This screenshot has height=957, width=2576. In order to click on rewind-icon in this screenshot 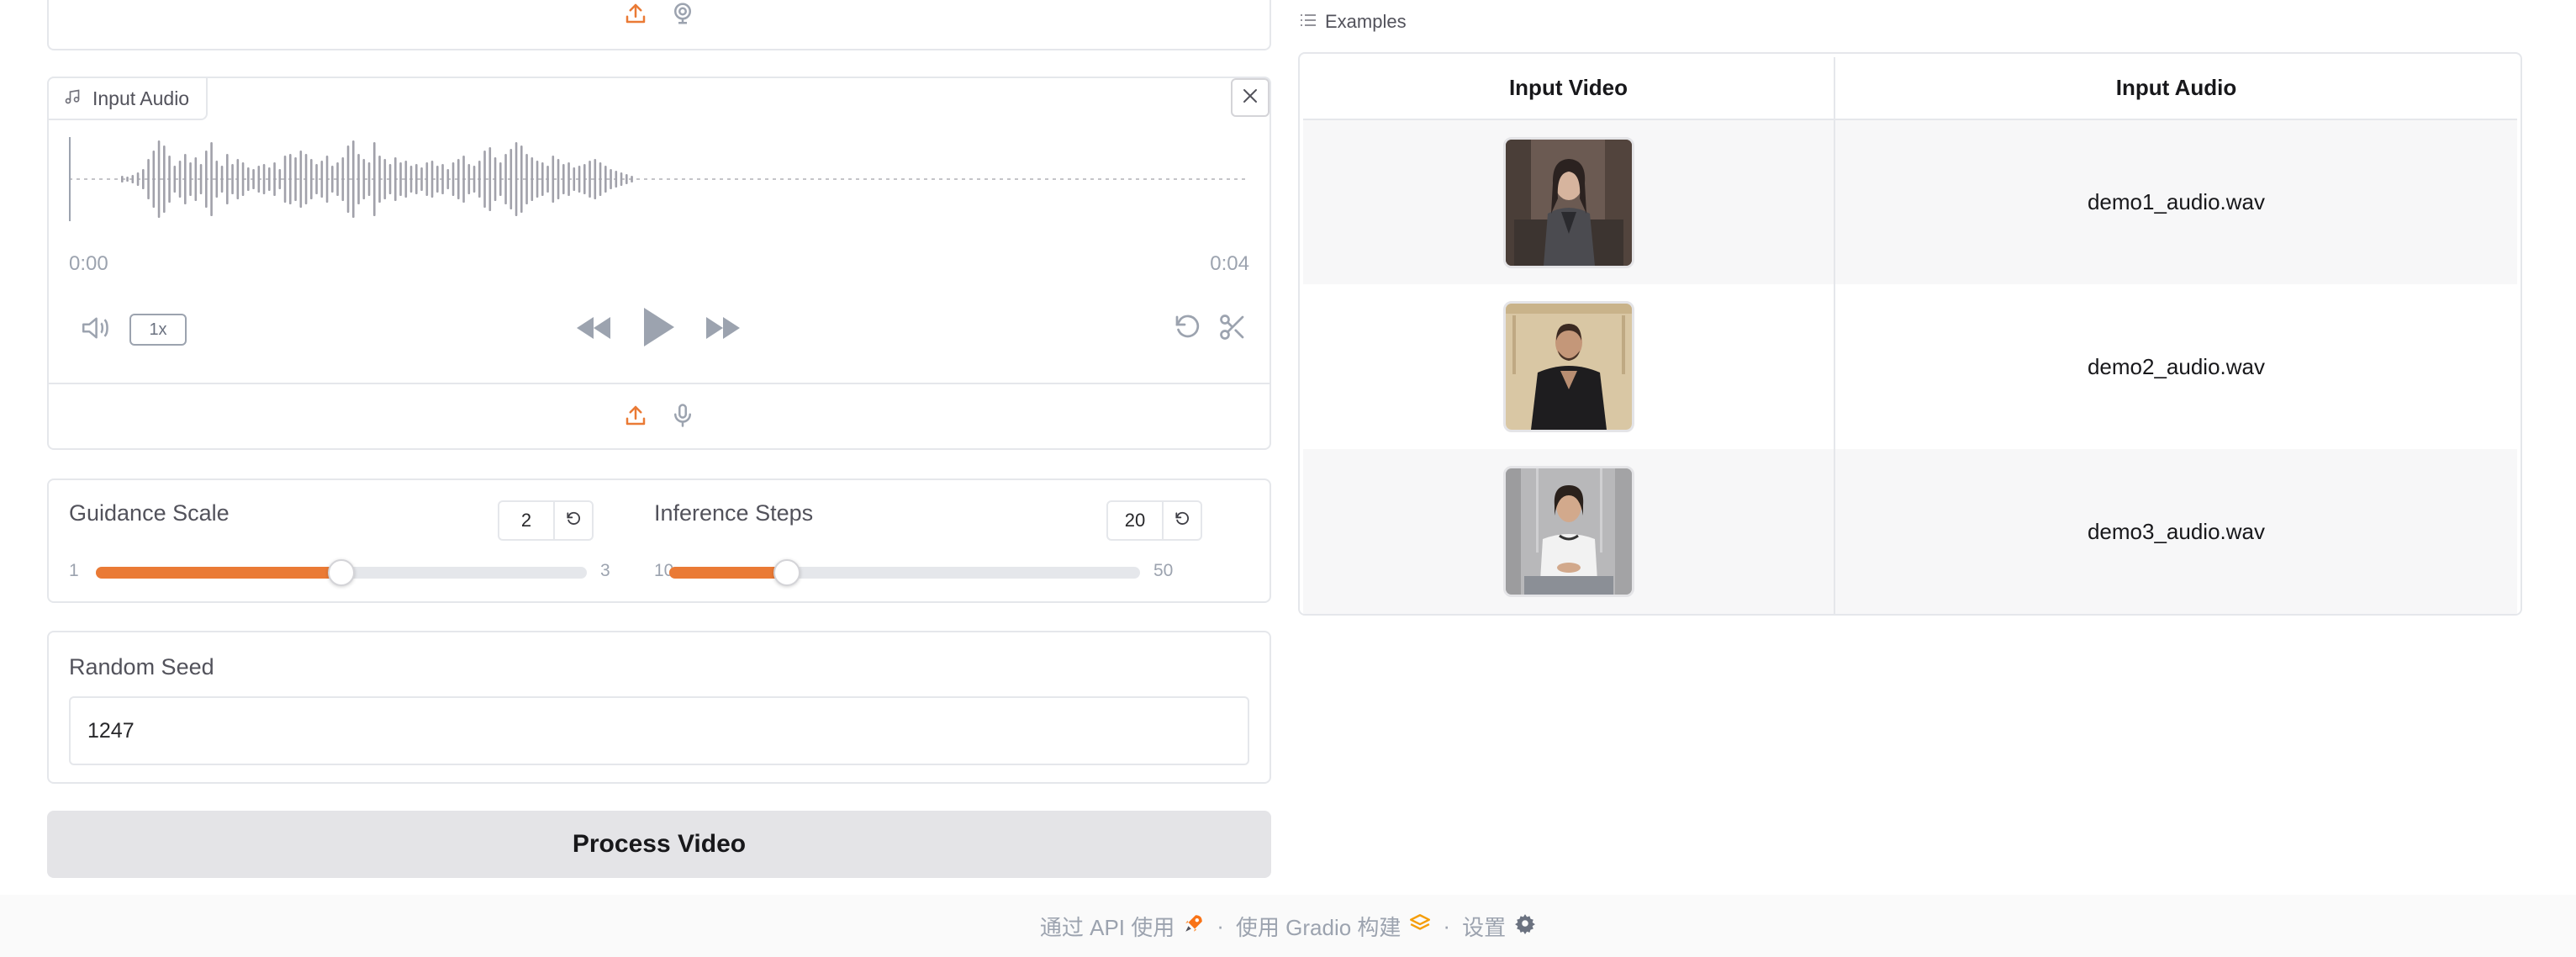, I will do `click(593, 330)`.